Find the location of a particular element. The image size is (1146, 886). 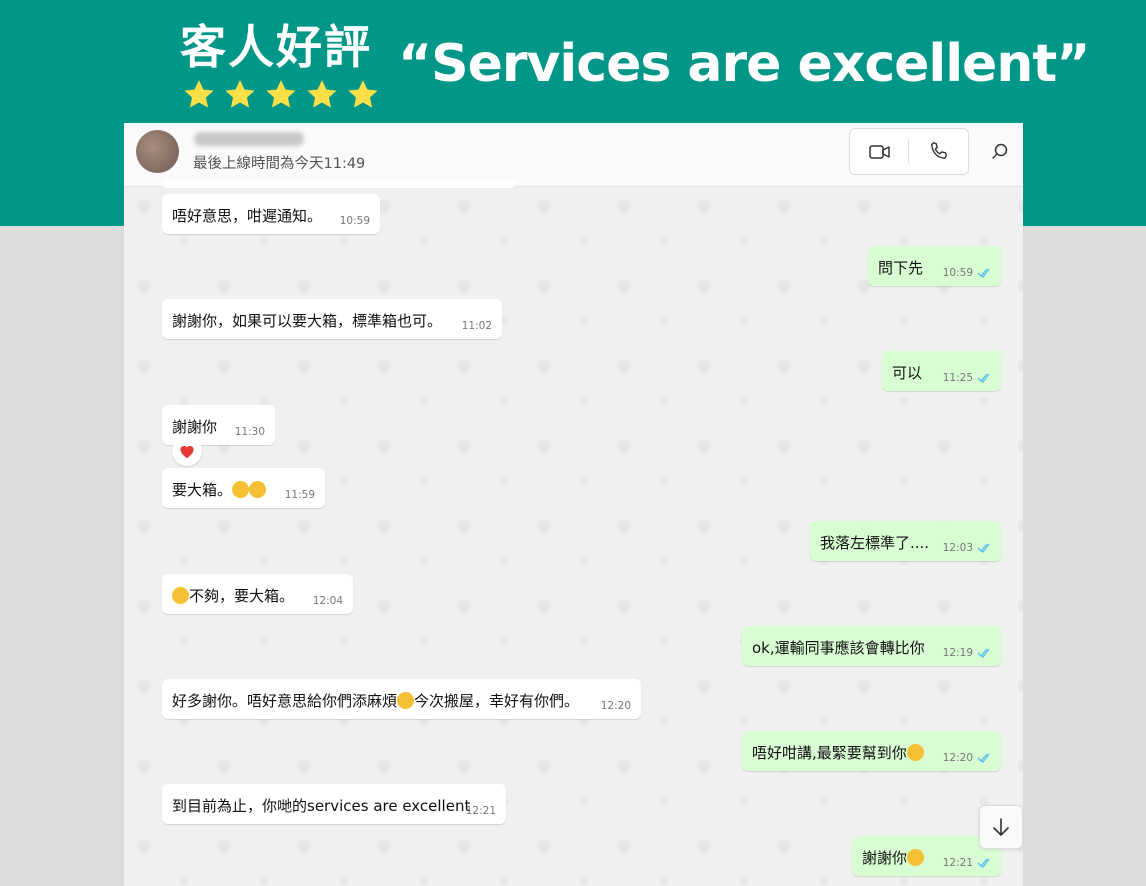

divider is located at coordinates (908, 151).